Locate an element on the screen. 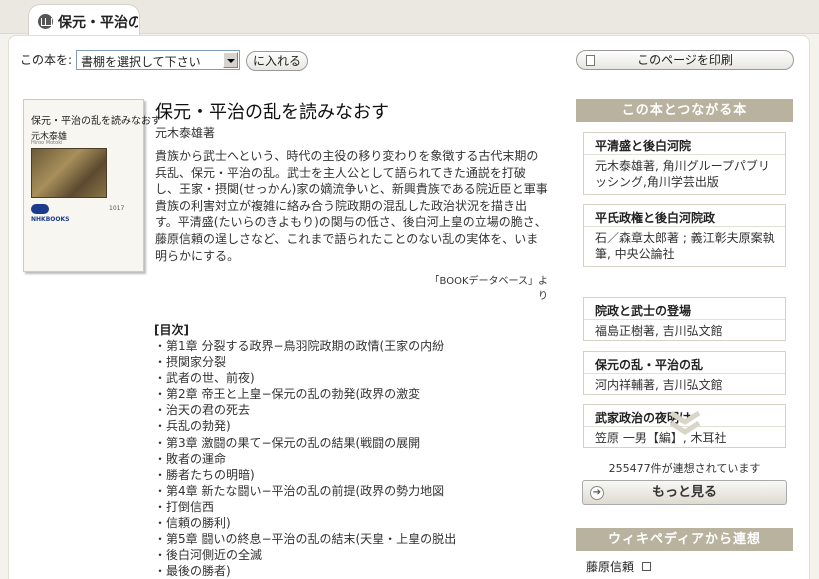 Image resolution: width=819 pixels, height=579 pixels. description-source: 「BOOKデータベース」より is located at coordinates (488, 289).